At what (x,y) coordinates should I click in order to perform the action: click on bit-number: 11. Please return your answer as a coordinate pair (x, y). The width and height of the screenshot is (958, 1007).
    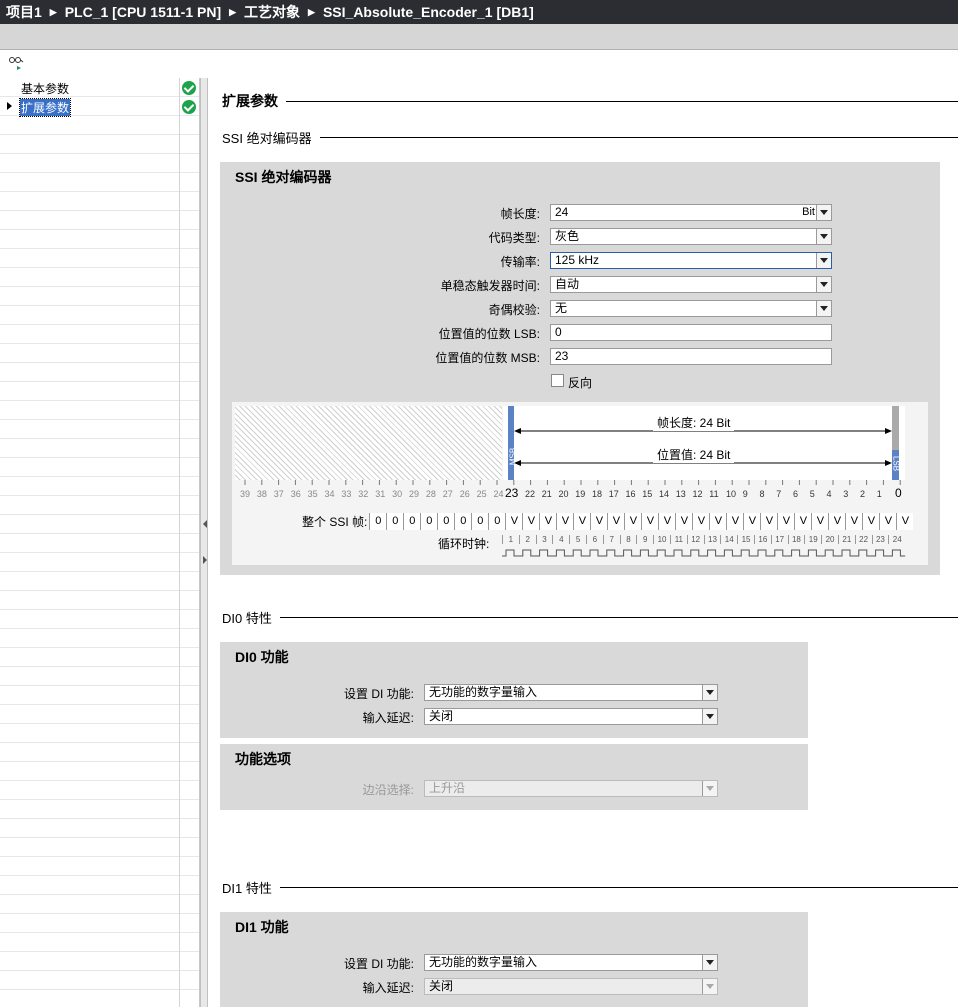
    Looking at the image, I should click on (714, 494).